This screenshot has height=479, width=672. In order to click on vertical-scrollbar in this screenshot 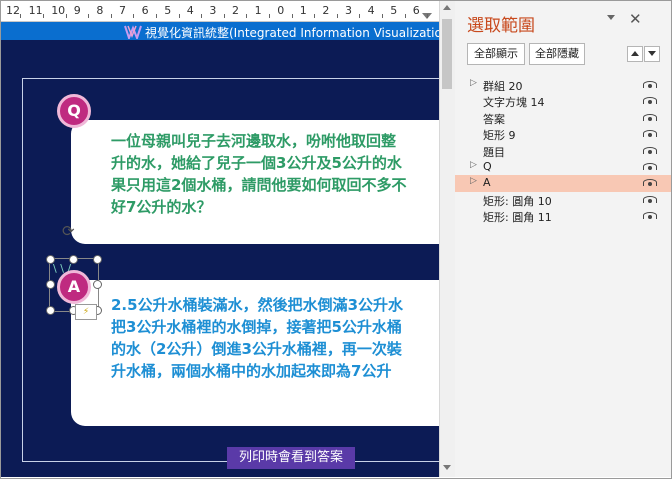, I will do `click(447, 239)`.